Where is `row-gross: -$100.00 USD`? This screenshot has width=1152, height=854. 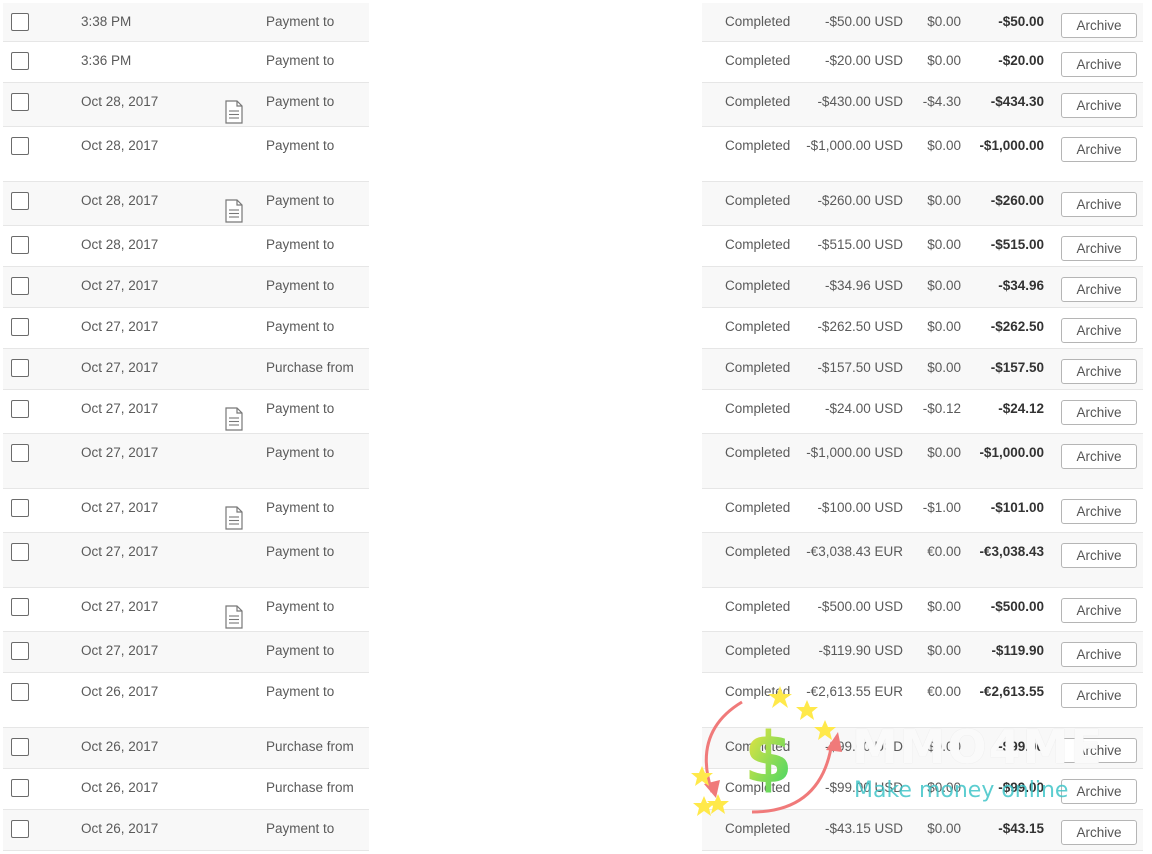 row-gross: -$100.00 USD is located at coordinates (860, 507).